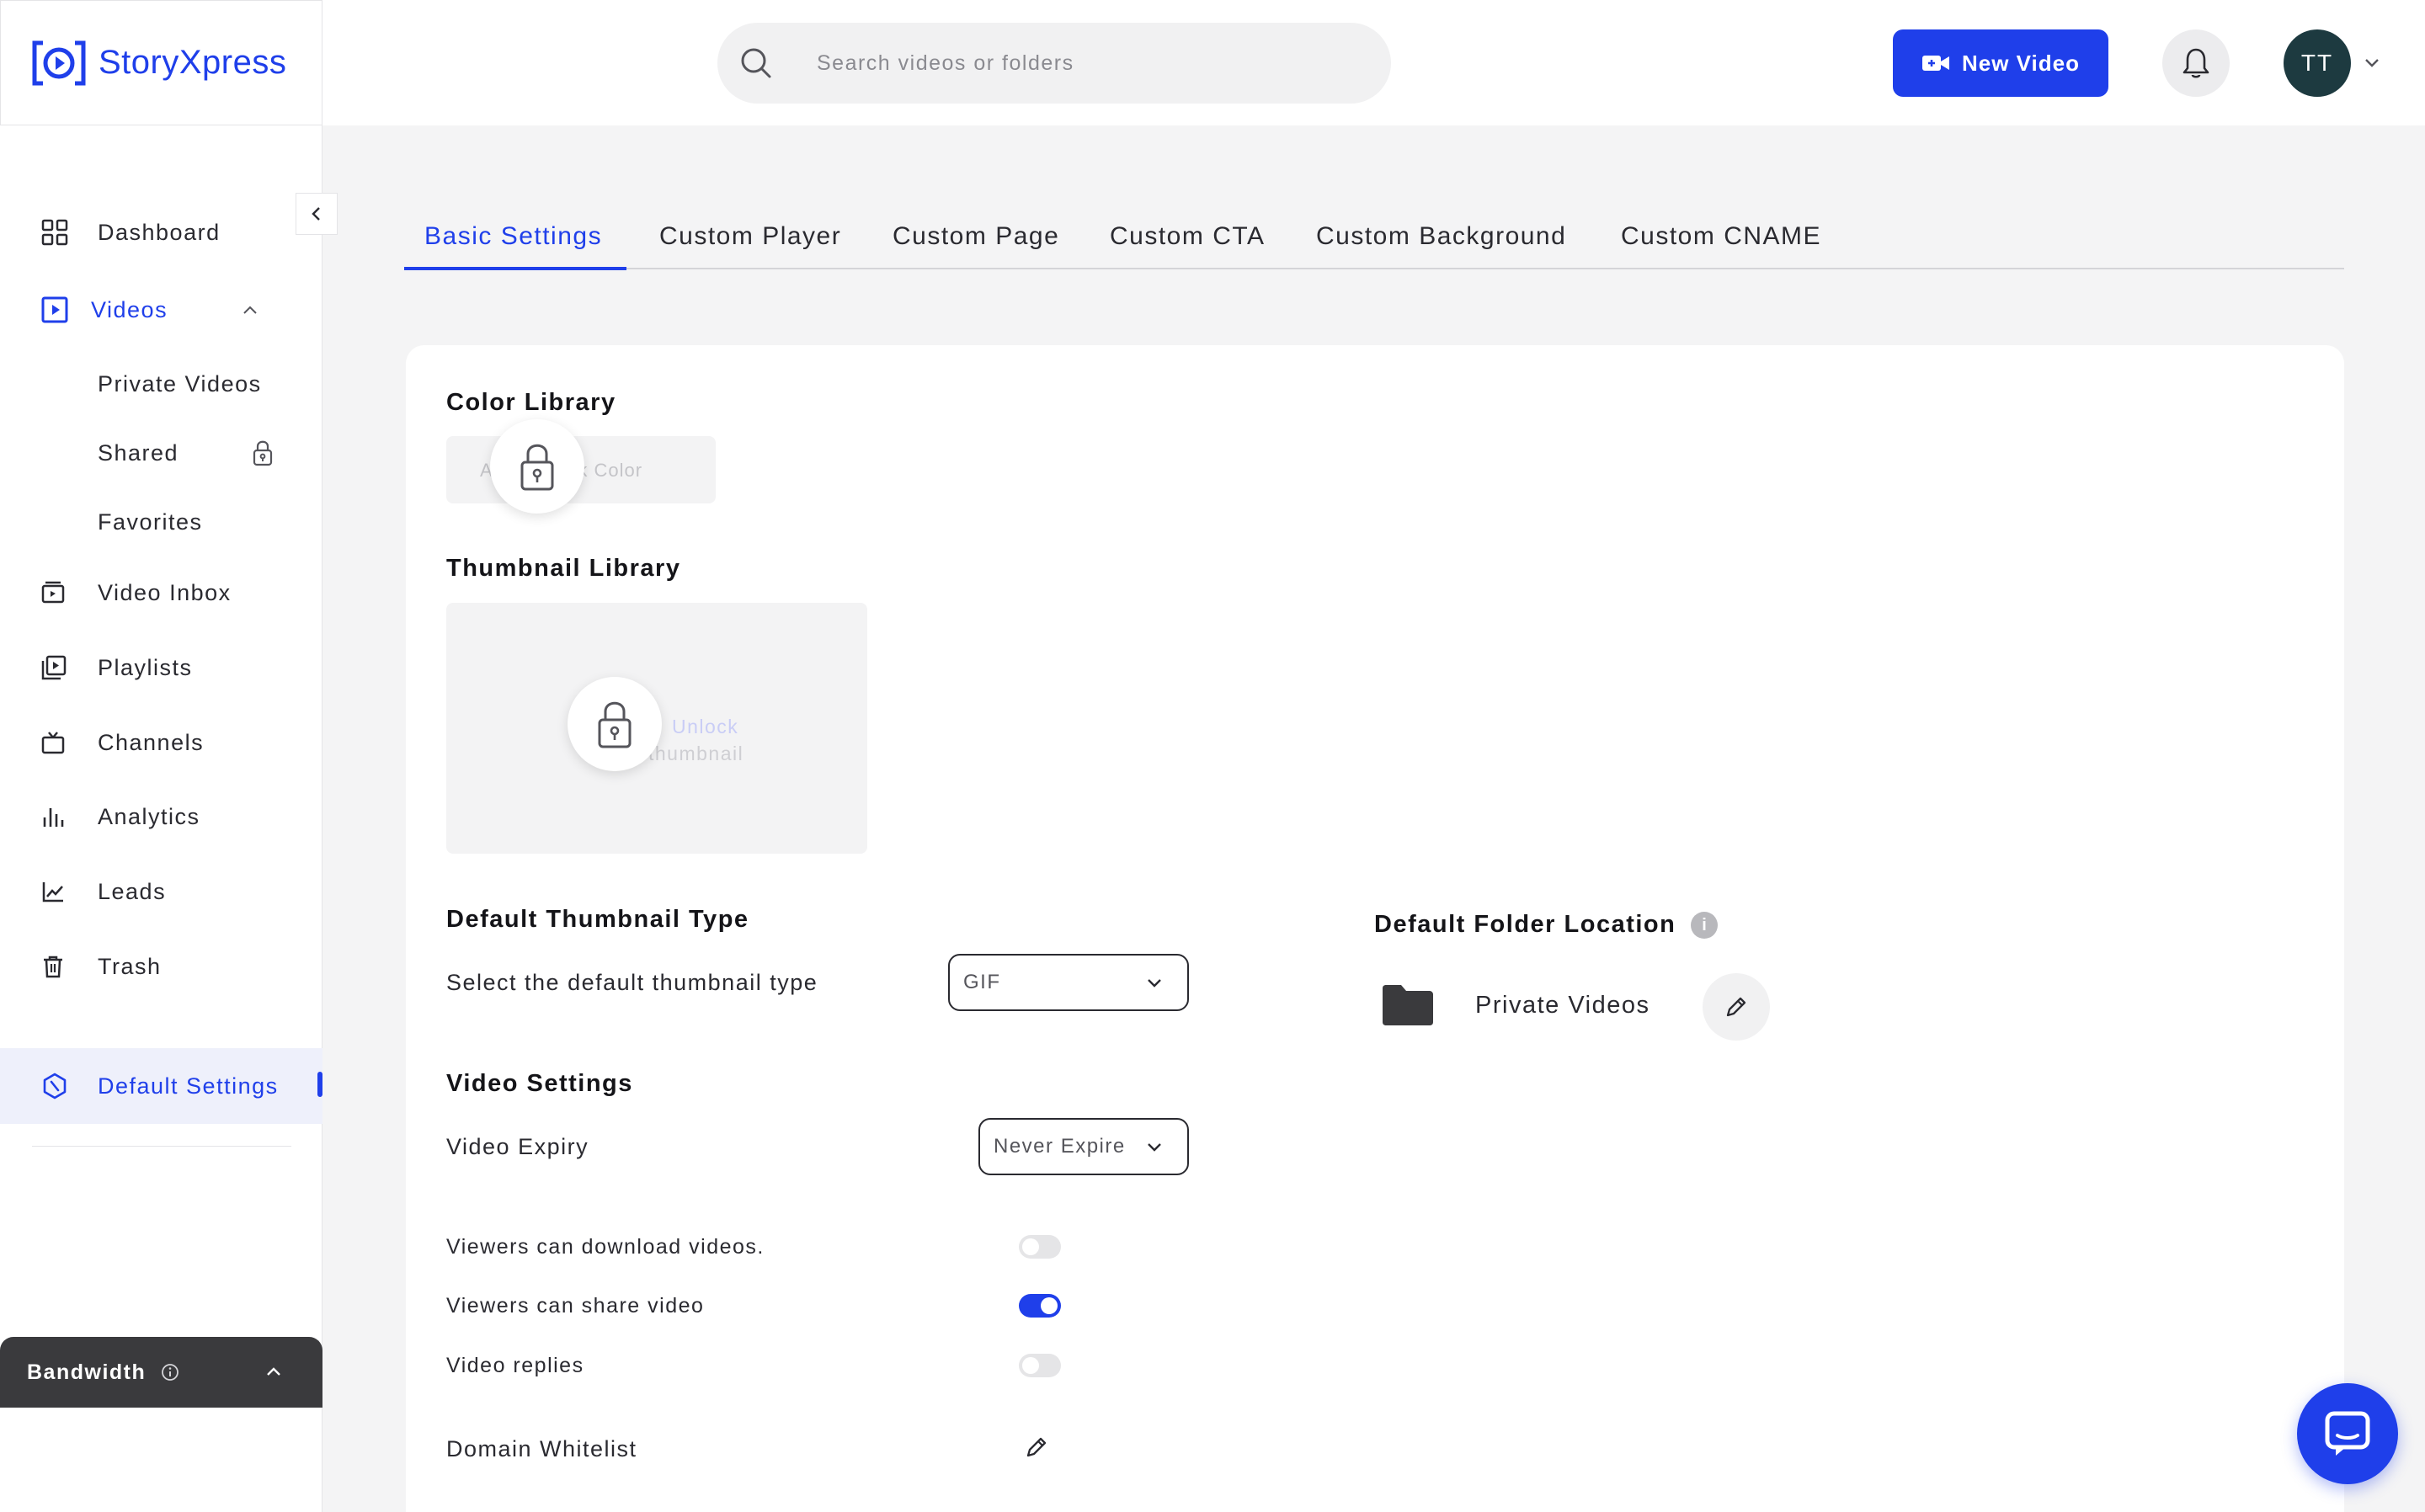 This screenshot has width=2425, height=1512. What do you see at coordinates (575, 1306) in the screenshot?
I see `toggle-label-share: Viewers can share video` at bounding box center [575, 1306].